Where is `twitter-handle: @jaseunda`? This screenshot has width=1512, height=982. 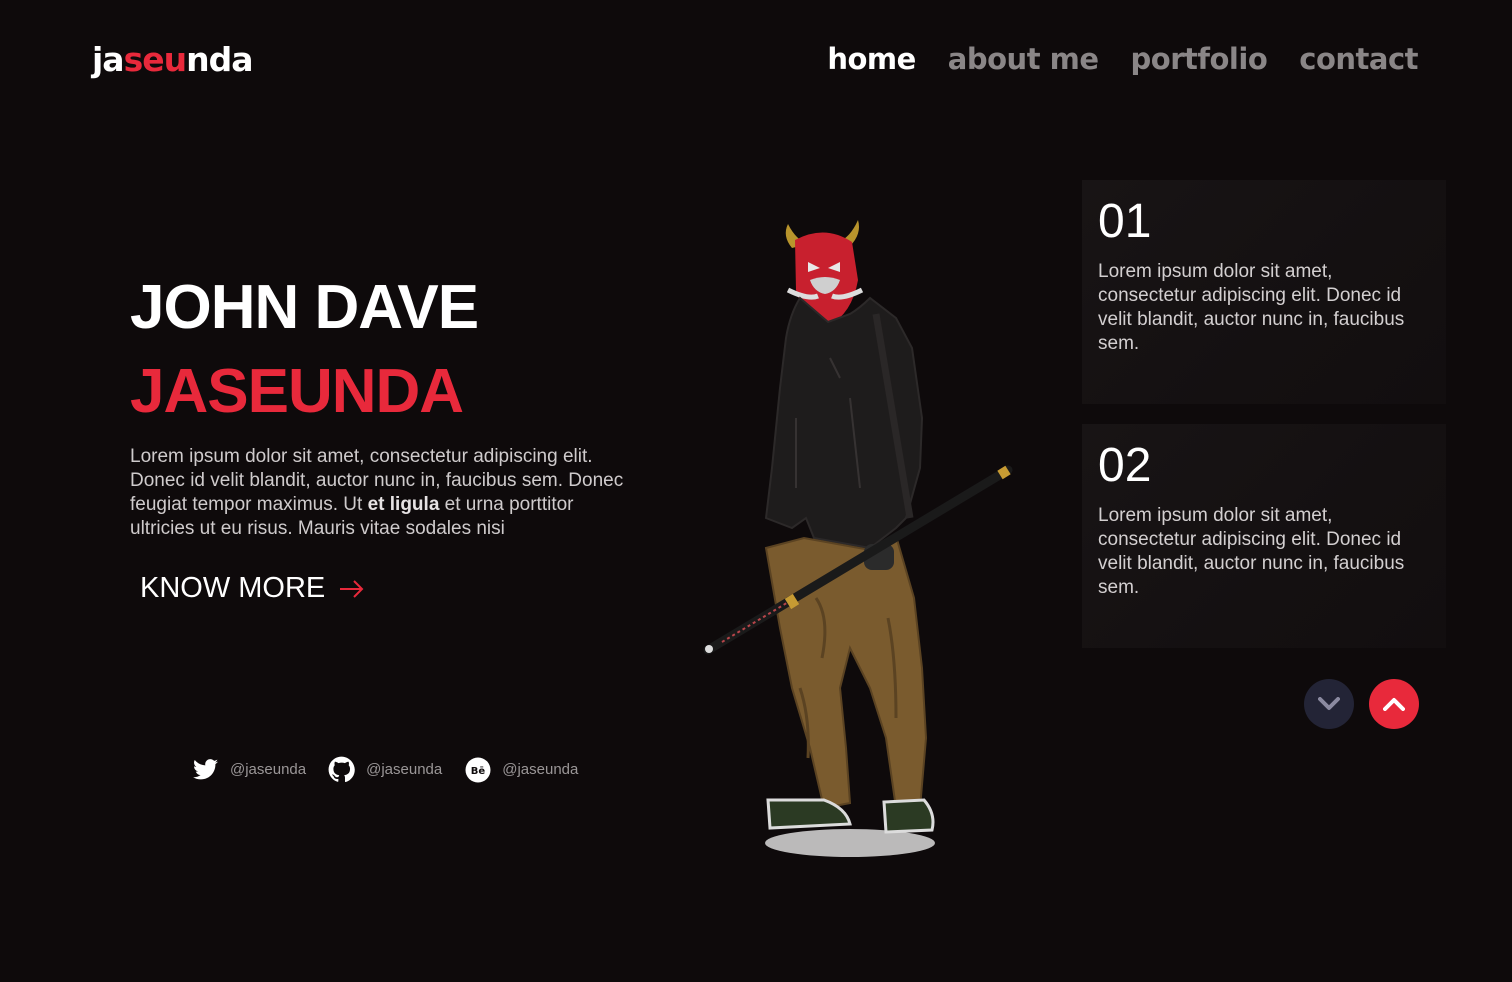
twitter-handle: @jaseunda is located at coordinates (268, 769).